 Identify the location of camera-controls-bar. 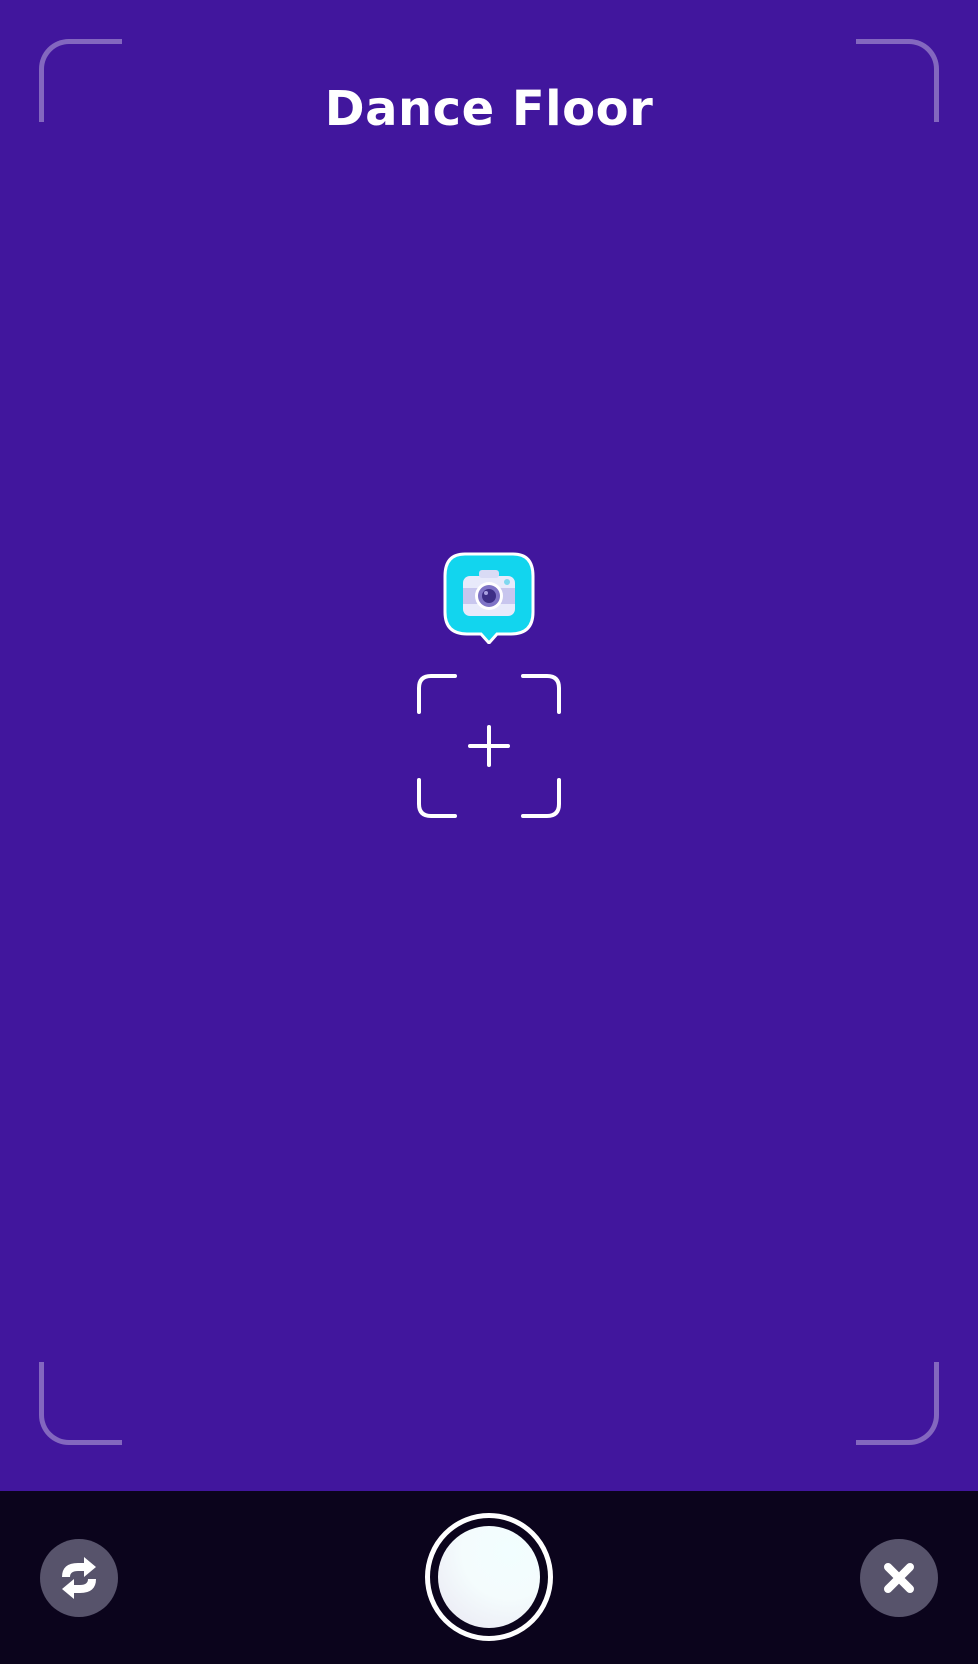
(489, 1577).